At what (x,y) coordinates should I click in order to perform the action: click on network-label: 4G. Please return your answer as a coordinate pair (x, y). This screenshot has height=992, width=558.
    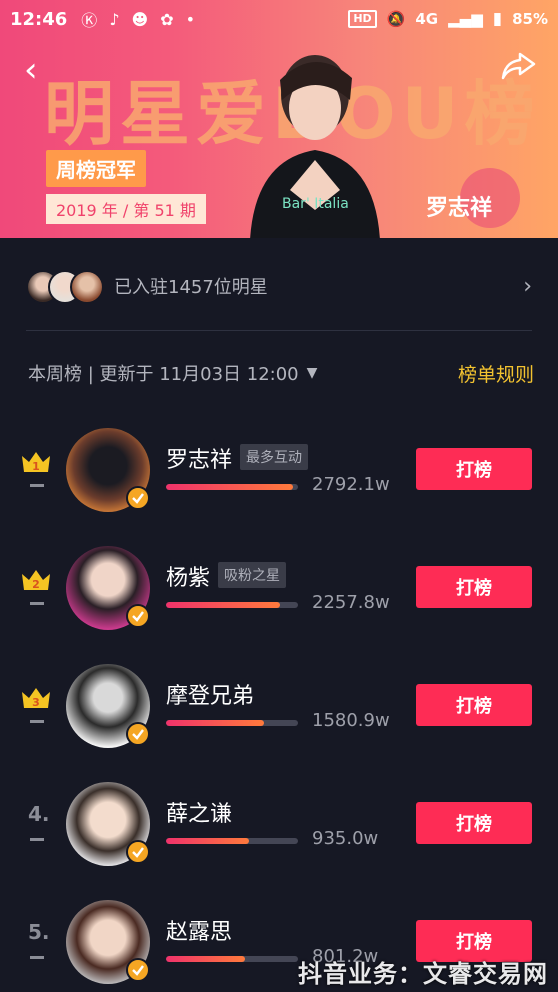
    Looking at the image, I should click on (427, 19).